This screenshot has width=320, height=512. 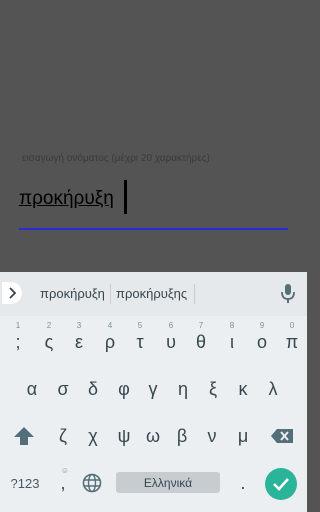 I want to click on key-row3-5: ν, so click(x=212, y=436).